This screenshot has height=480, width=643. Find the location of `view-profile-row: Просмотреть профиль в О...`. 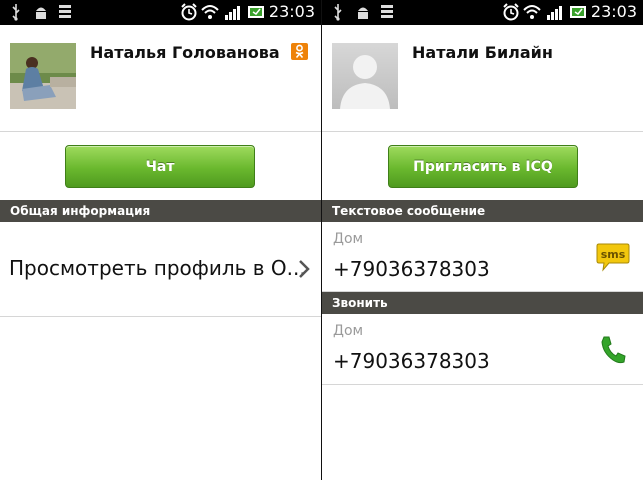

view-profile-row: Просмотреть профиль в О... is located at coordinates (160, 269).